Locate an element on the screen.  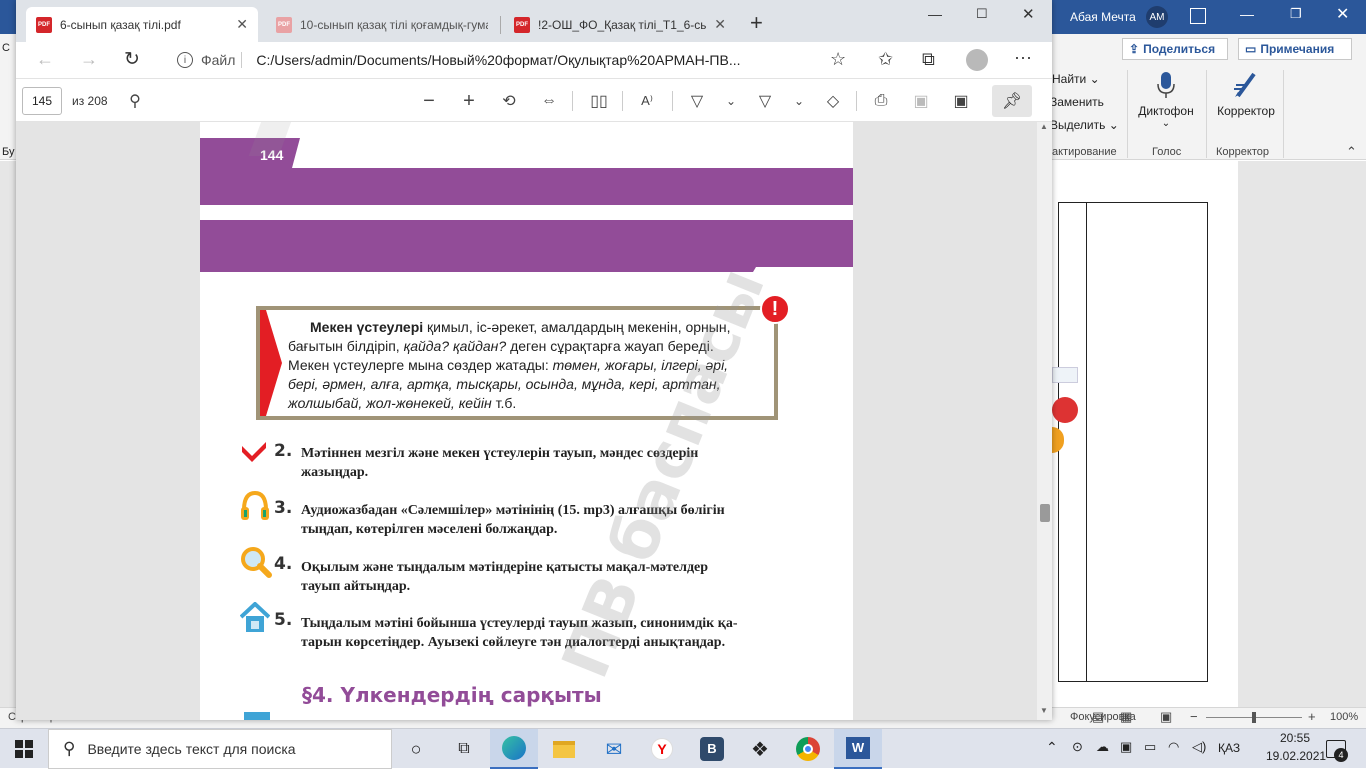
save-as-icon: ▣ is located at coordinates (961, 101).